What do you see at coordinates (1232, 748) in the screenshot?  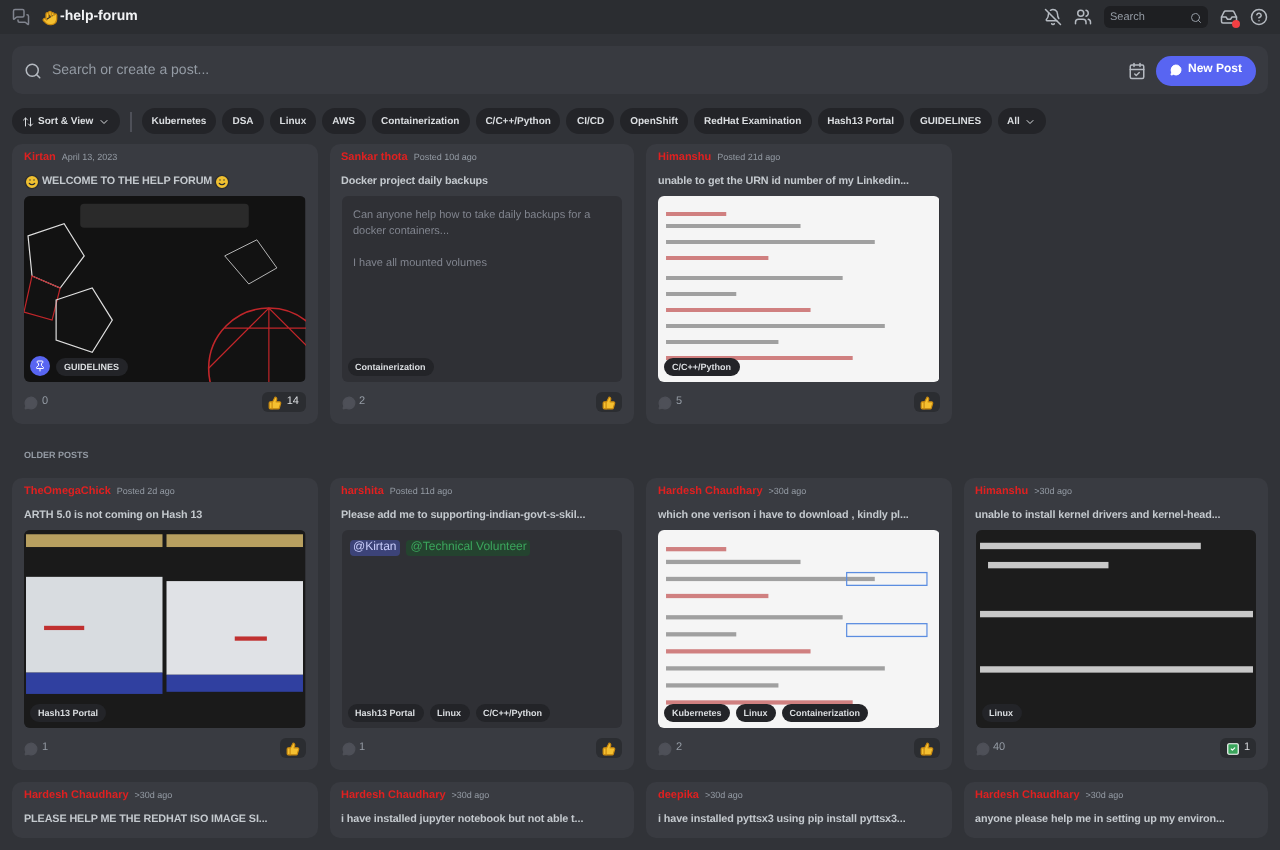 I see `checkmark-icon` at bounding box center [1232, 748].